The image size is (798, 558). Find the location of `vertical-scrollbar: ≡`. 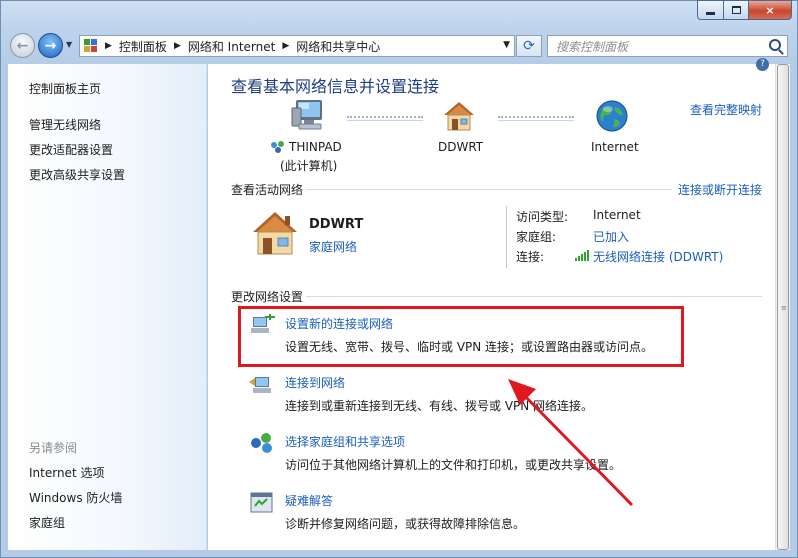

vertical-scrollbar: ≡ is located at coordinates (782, 307).